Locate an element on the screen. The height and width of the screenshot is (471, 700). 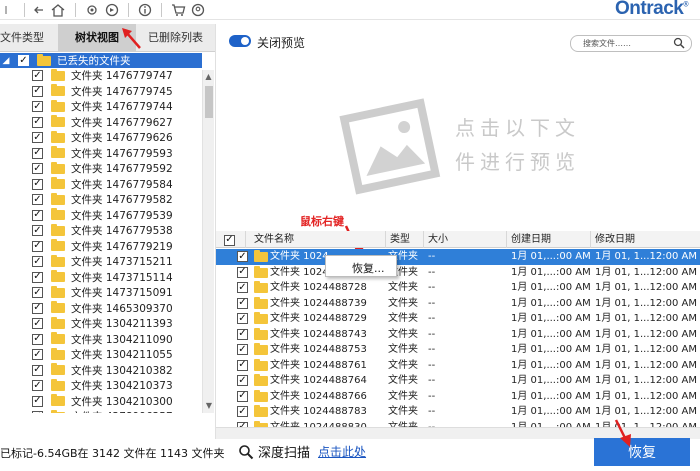
tree-item: ✓ 文件夹 1476779538 is located at coordinates (101, 231).